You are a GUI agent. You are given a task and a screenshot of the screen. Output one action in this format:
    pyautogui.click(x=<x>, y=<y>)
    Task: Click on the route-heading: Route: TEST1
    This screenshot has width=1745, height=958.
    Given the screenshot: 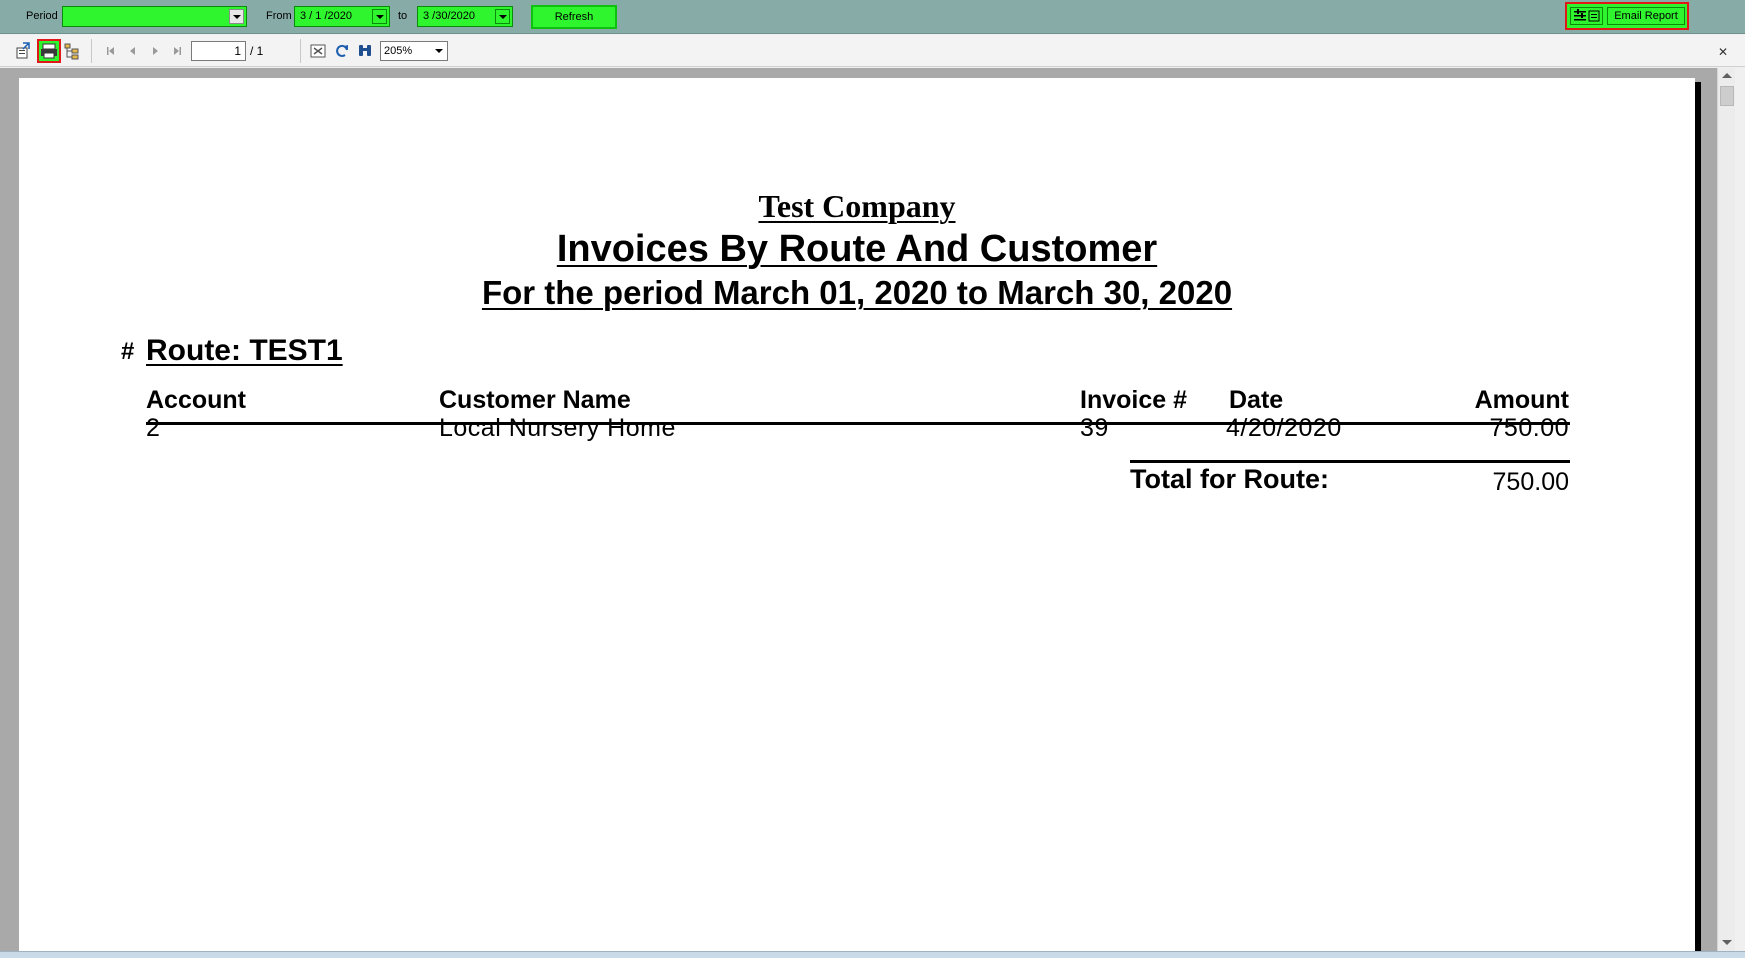 What is the action you would take?
    pyautogui.click(x=244, y=350)
    